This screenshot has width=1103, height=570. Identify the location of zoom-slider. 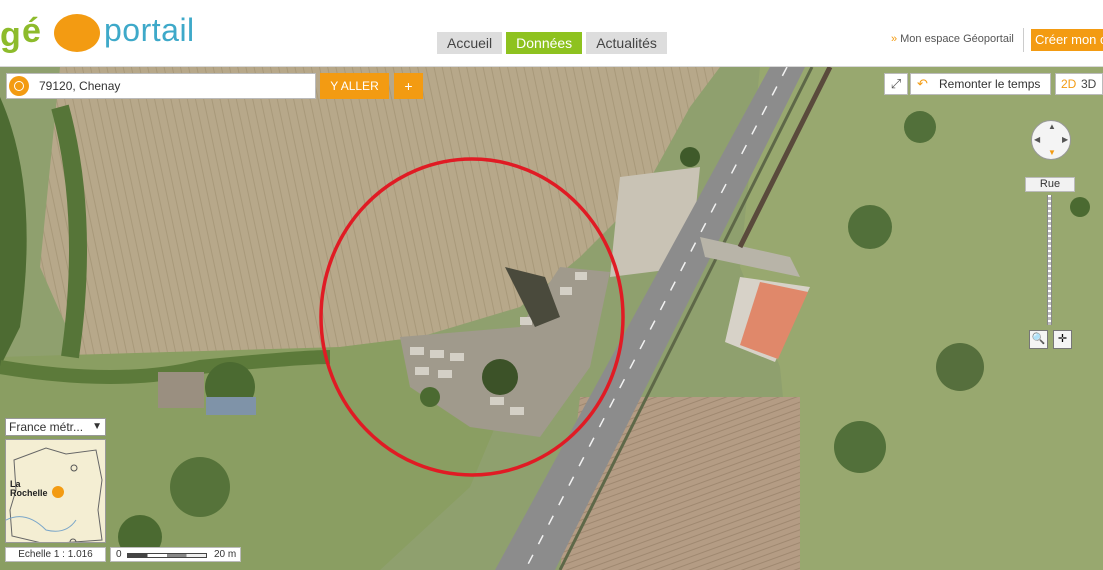
(1049, 260).